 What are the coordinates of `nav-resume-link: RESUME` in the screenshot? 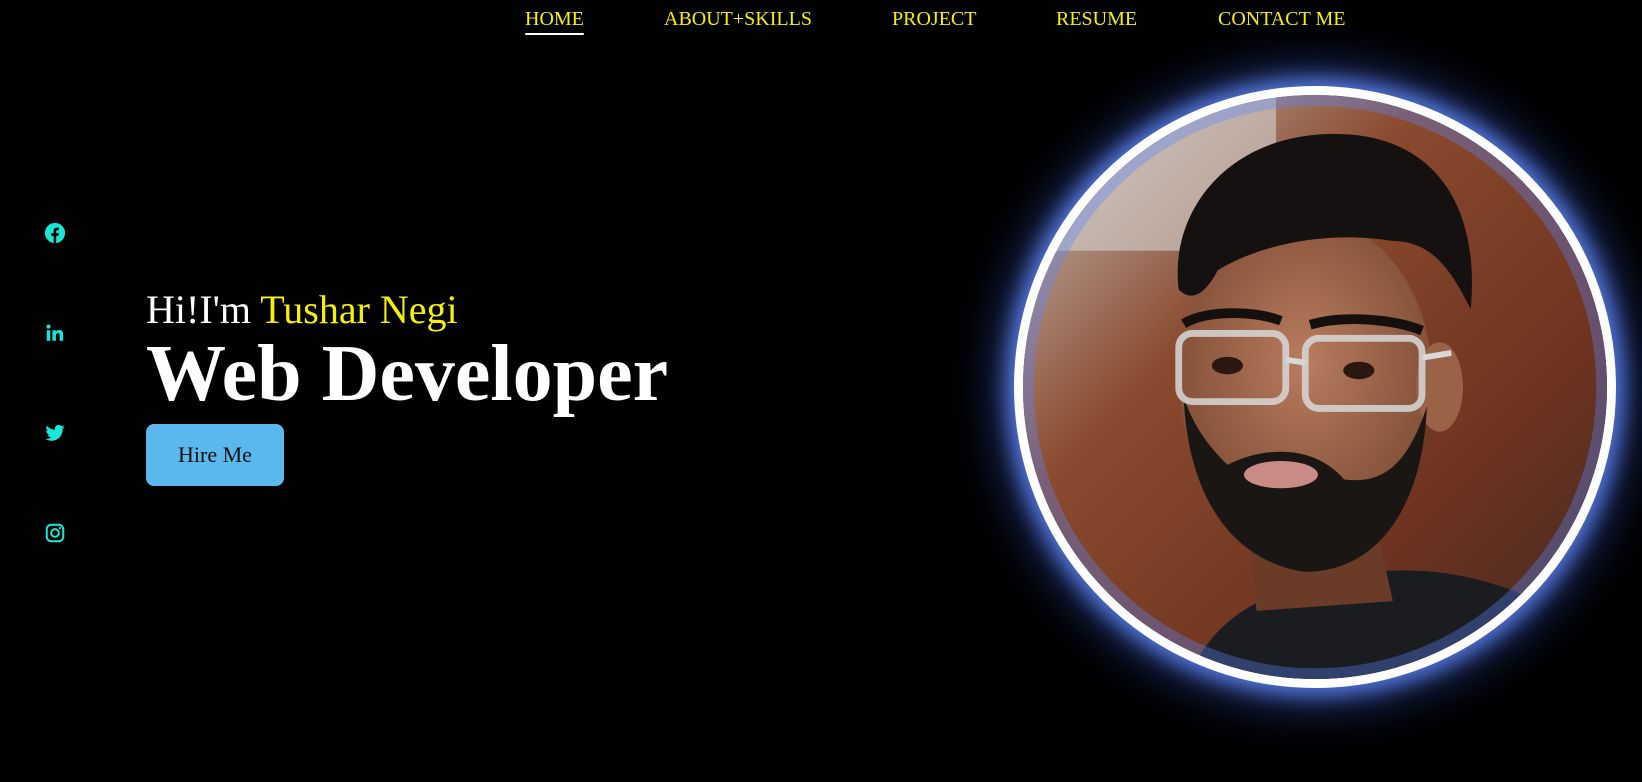 It's located at (1096, 19).